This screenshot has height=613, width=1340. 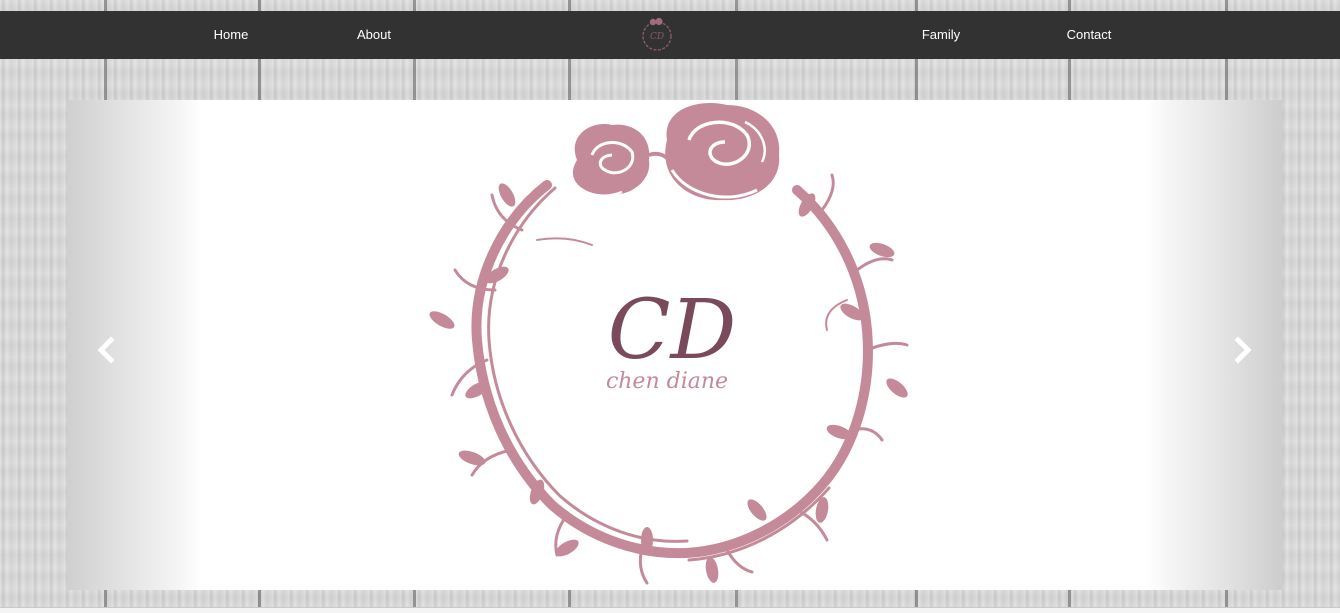 I want to click on carousel-prev-button, so click(x=107, y=350).